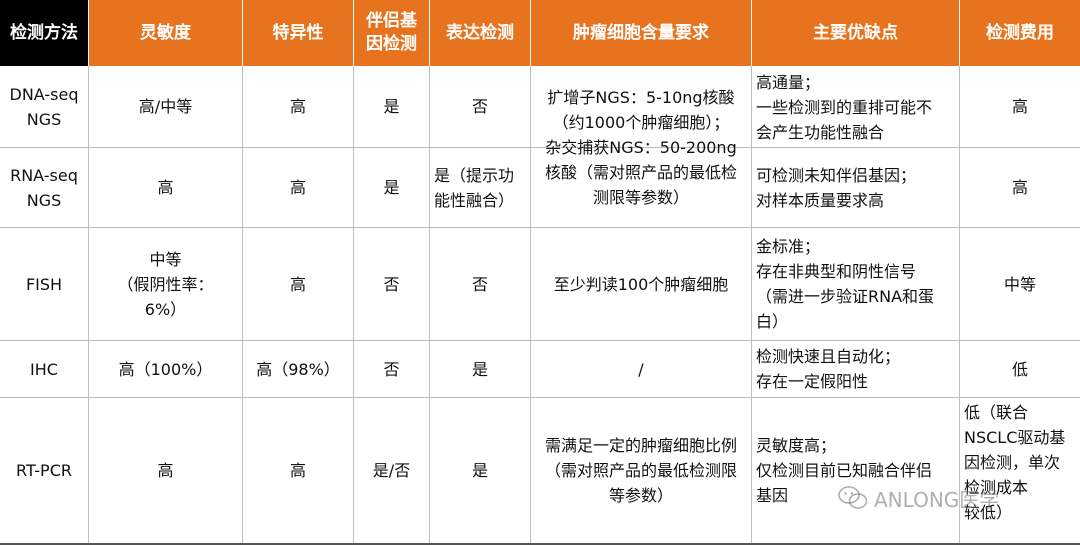  I want to click on header-sensitivity: 灵敏度, so click(165, 33).